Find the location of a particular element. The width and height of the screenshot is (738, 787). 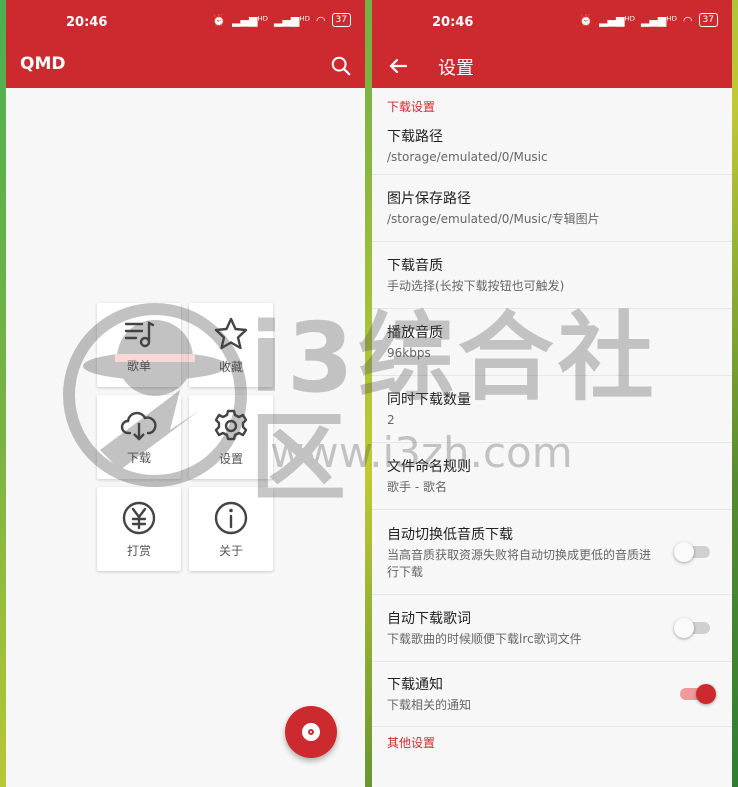

cloud-download-icon is located at coordinates (138, 426).